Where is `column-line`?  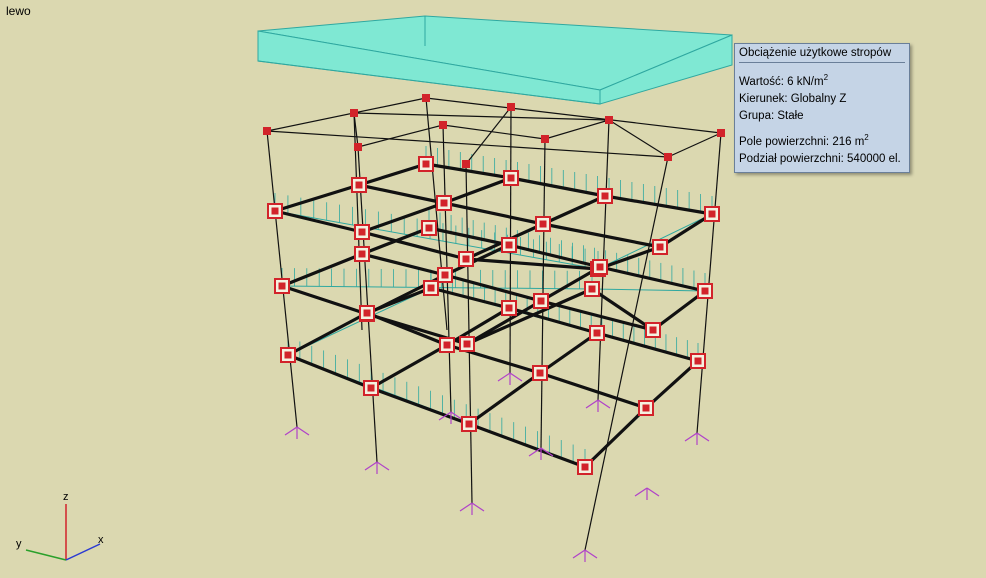 column-line is located at coordinates (626, 353).